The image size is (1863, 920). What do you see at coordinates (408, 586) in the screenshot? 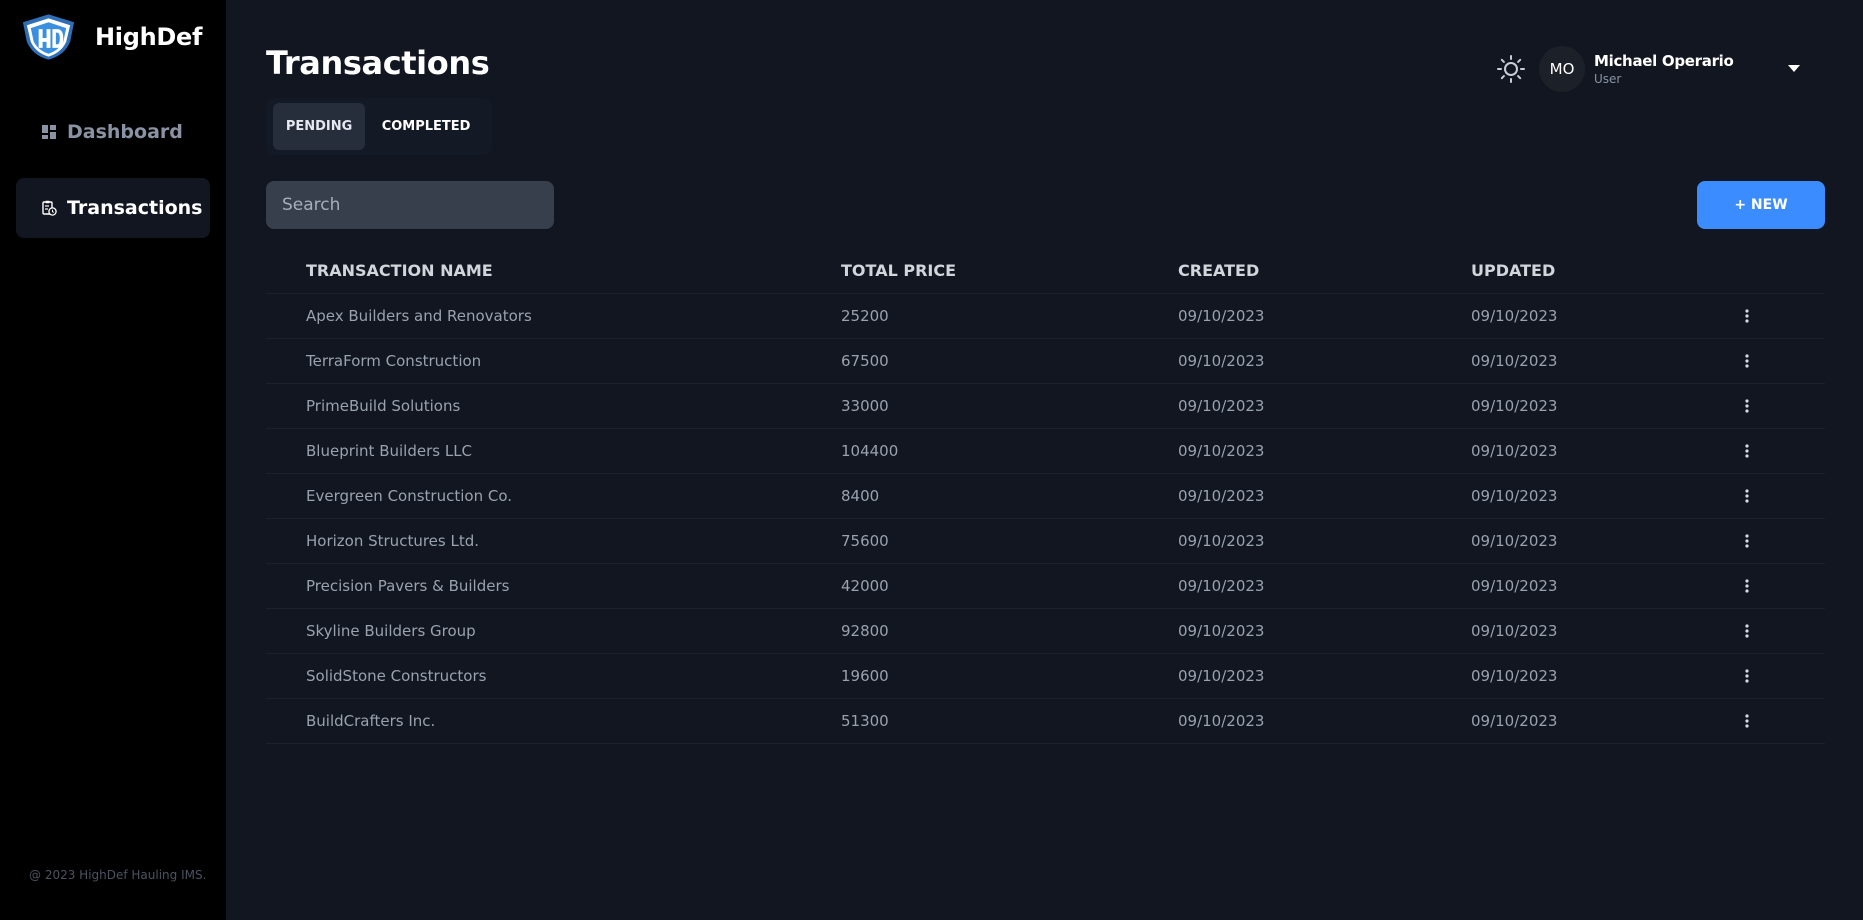
I see `transaction-name-cell: Precision Pavers & Builders` at bounding box center [408, 586].